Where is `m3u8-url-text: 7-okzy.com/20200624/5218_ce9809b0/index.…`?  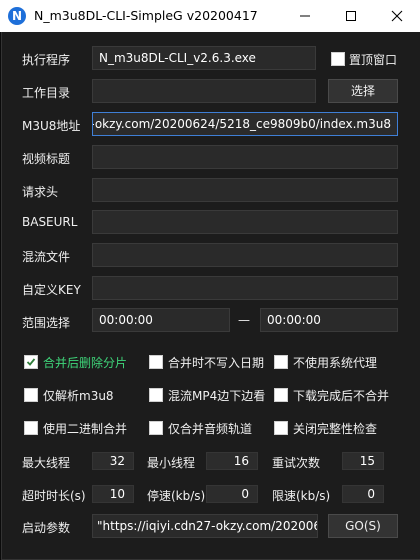 m3u8-url-text: 7-okzy.com/20200624/5218_ce9809b0/index.… is located at coordinates (241, 124).